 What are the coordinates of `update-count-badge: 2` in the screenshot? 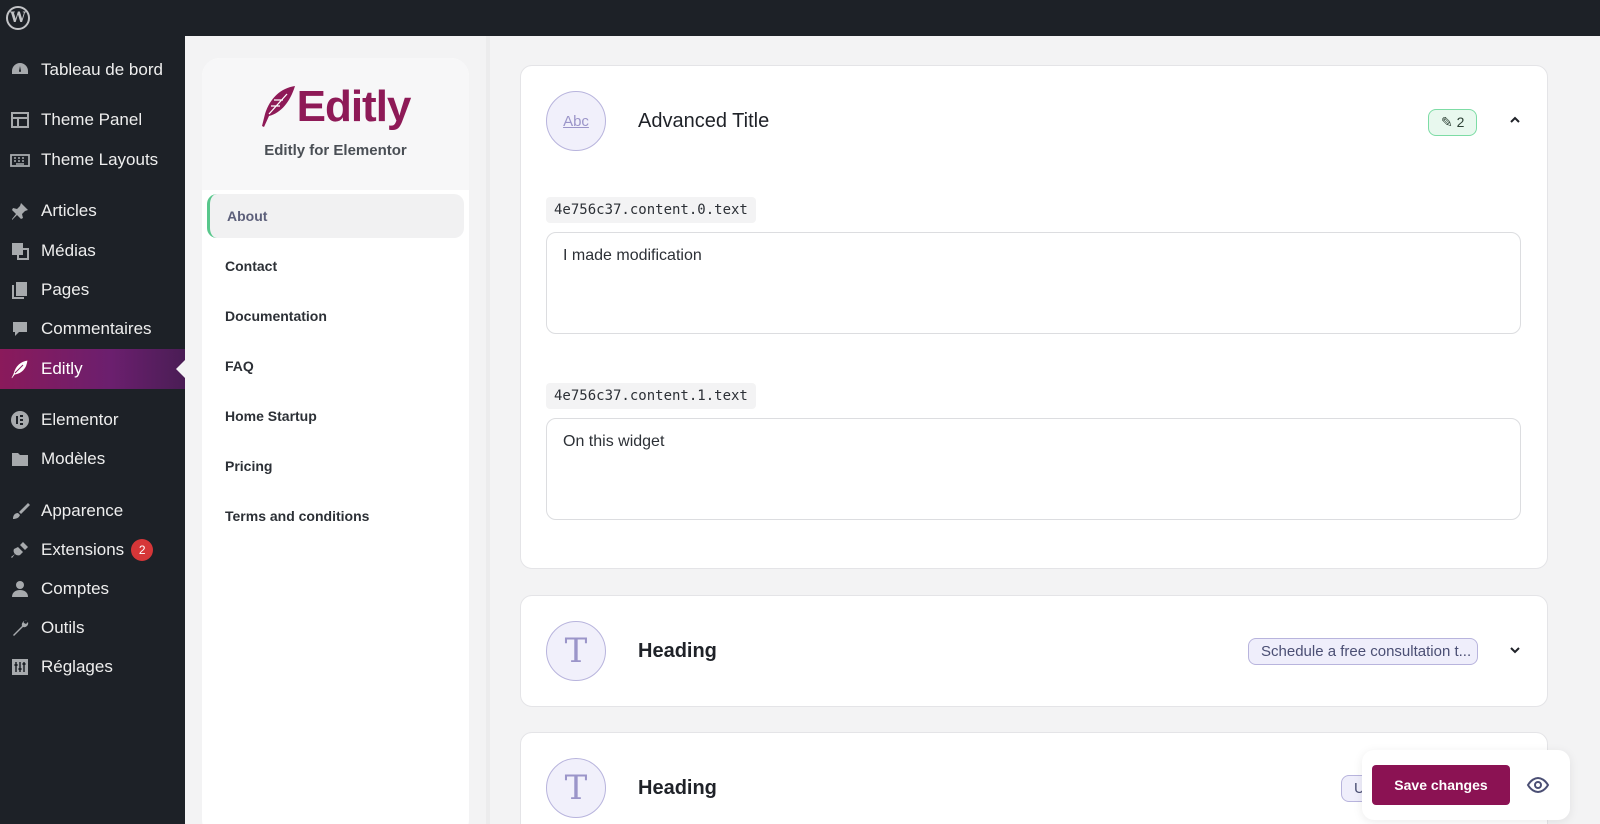 It's located at (142, 550).